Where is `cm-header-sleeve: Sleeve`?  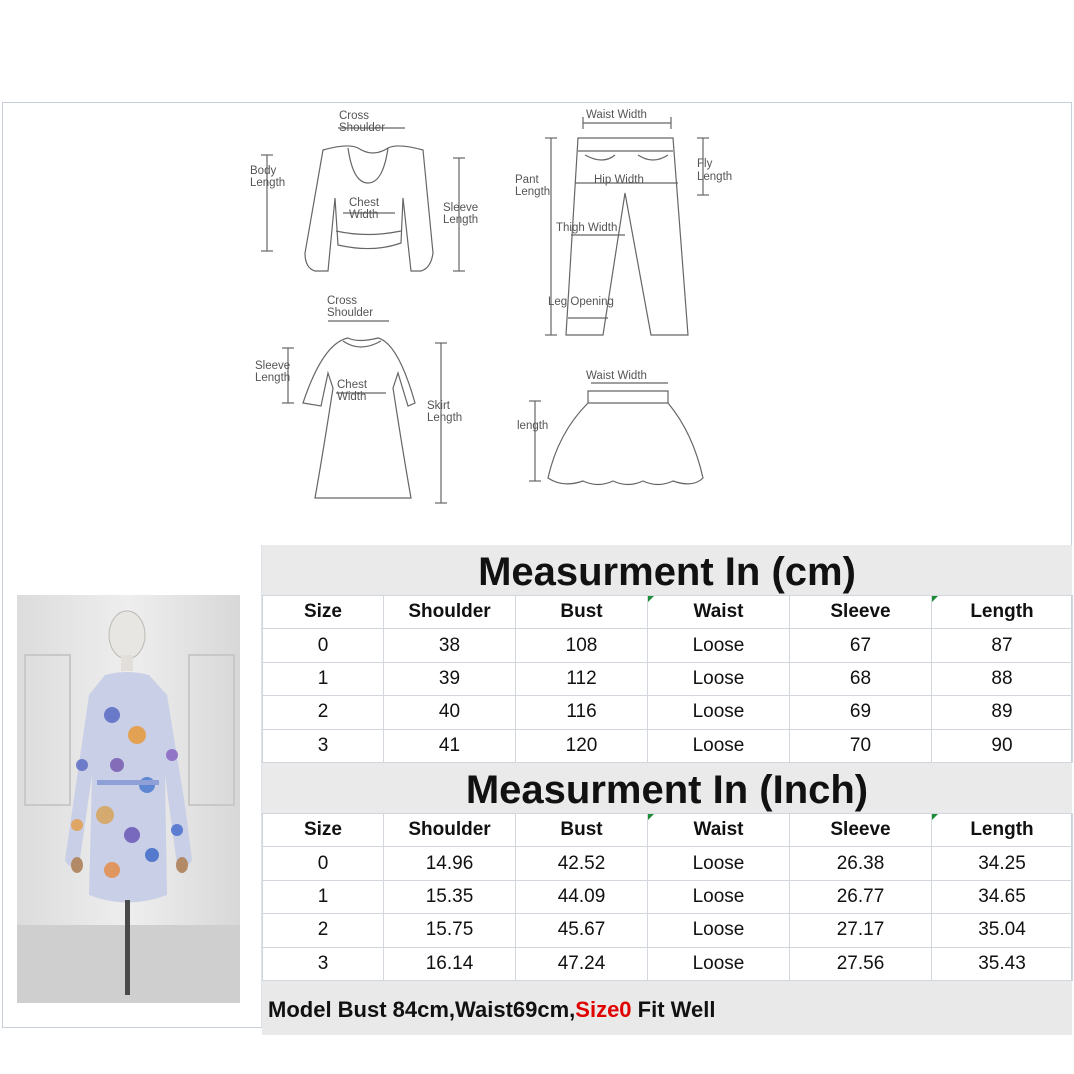 cm-header-sleeve: Sleeve is located at coordinates (860, 612).